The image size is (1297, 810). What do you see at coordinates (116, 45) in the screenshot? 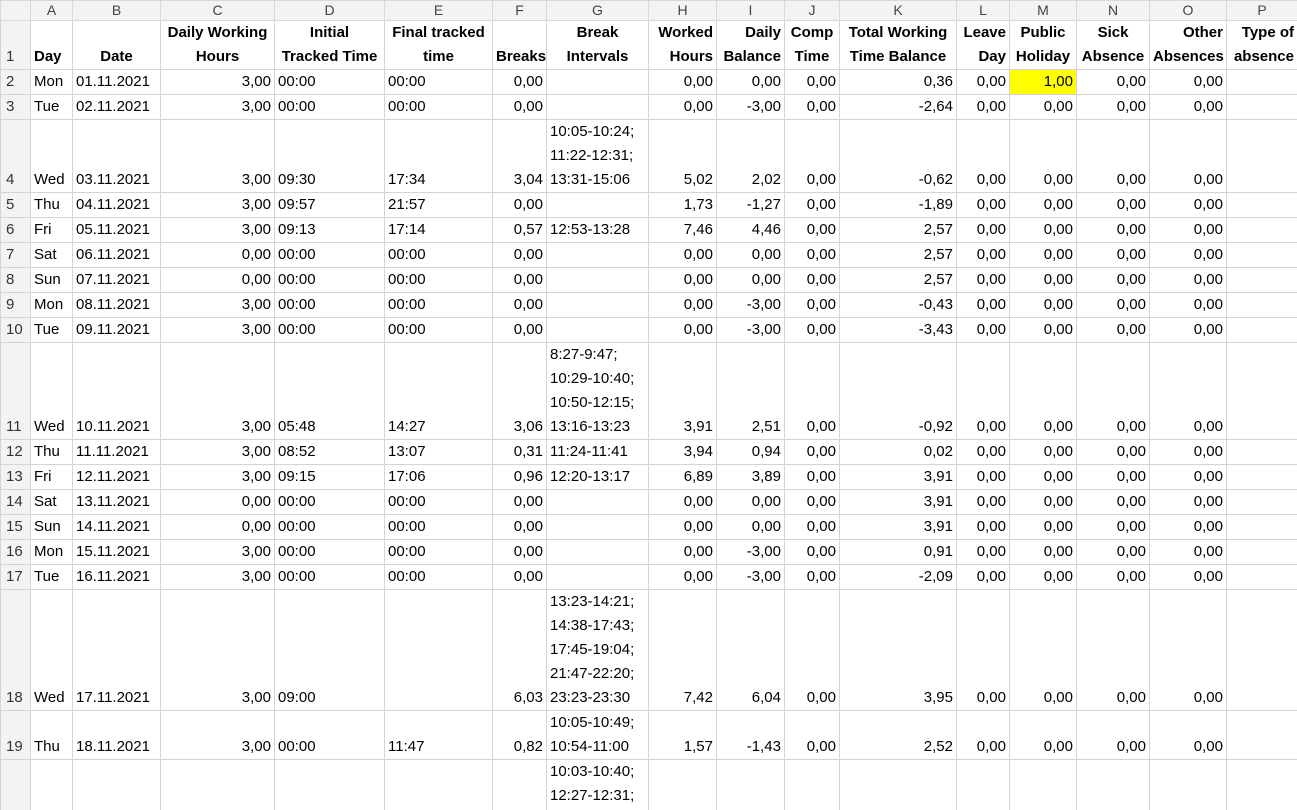
I see `header-cell-b: Date` at bounding box center [116, 45].